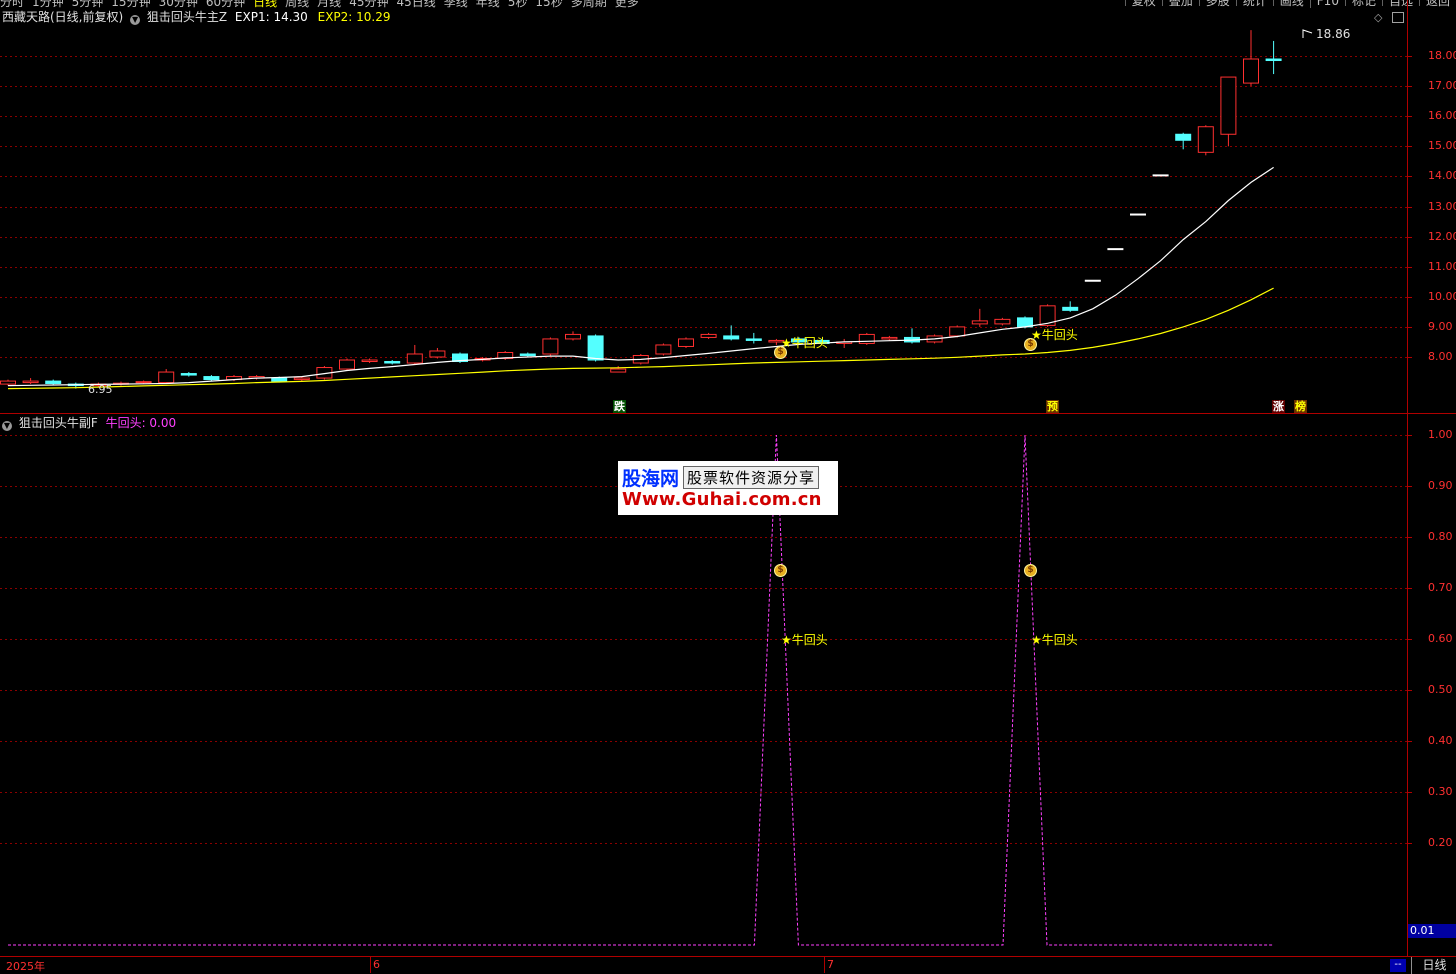 The width and height of the screenshot is (1456, 974). Describe the element at coordinates (1440, 689) in the screenshot. I see `sub-axis-label: 0.50` at that location.